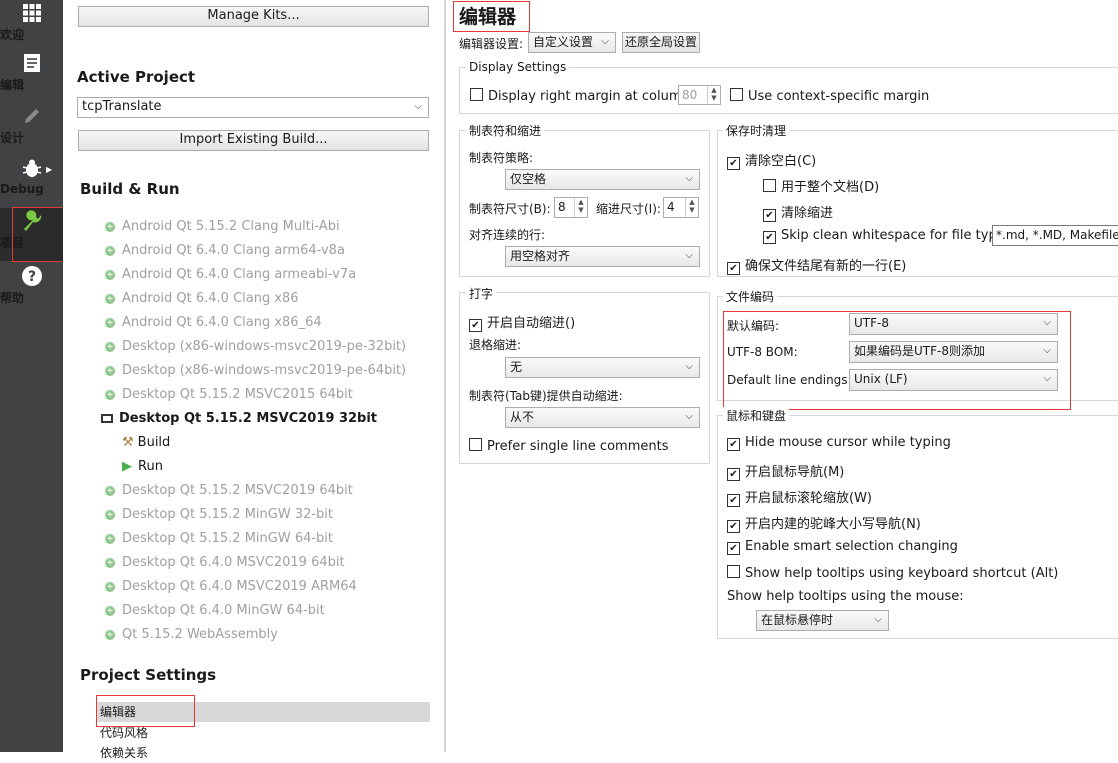 This screenshot has width=1118, height=763. Describe the element at coordinates (795, 472) in the screenshot. I see `checkbox-label: 开启鼠标导航(M)` at that location.